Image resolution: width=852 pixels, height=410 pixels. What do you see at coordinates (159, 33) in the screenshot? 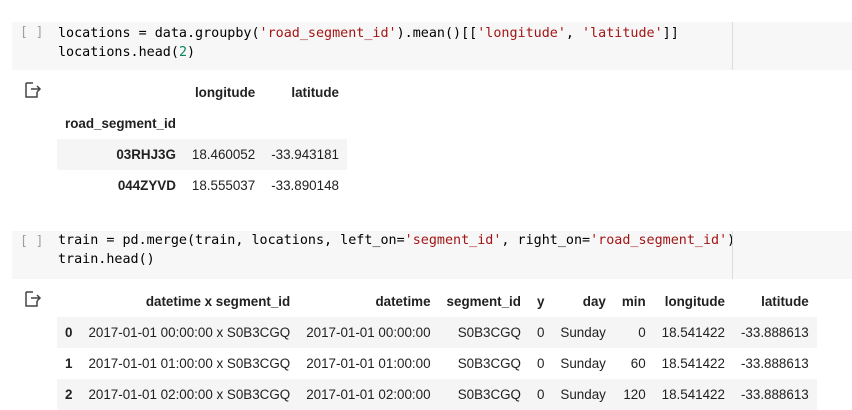
I see `code-token: locations = data.groupby(` at bounding box center [159, 33].